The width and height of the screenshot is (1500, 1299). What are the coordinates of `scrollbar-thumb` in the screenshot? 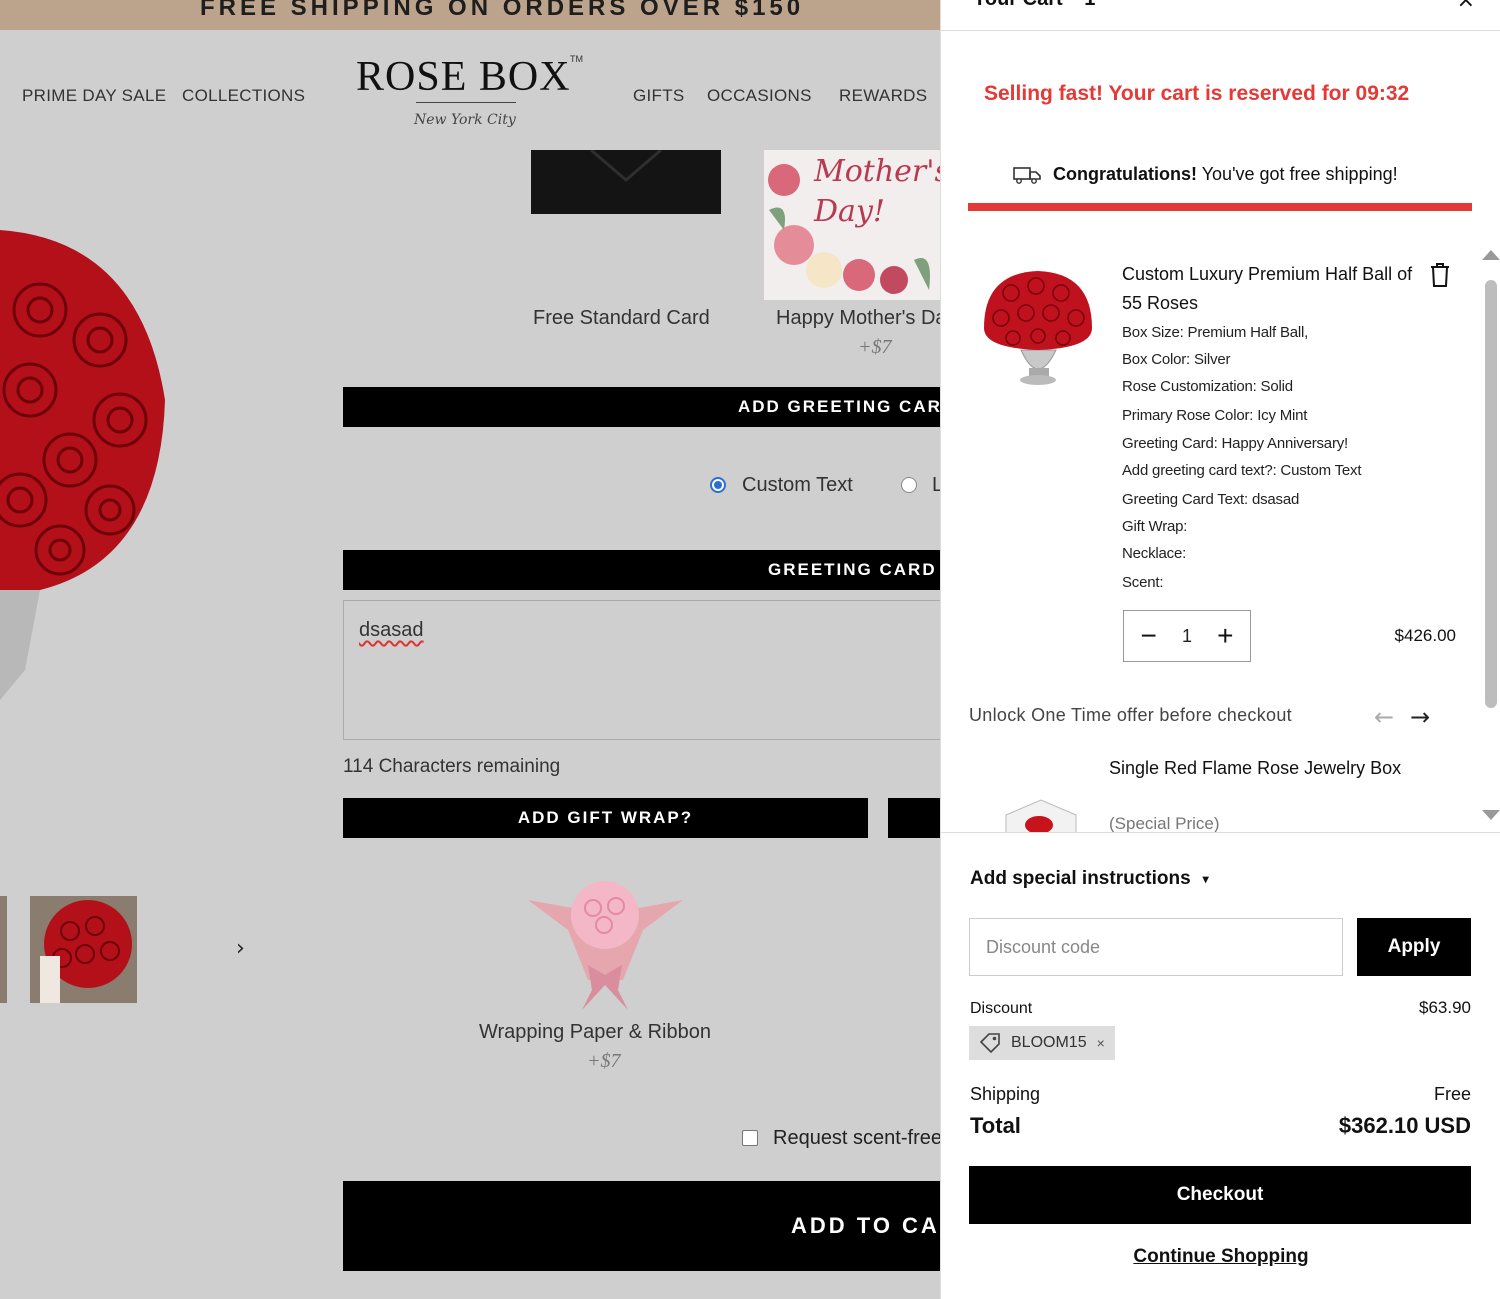 It's located at (1491, 494).